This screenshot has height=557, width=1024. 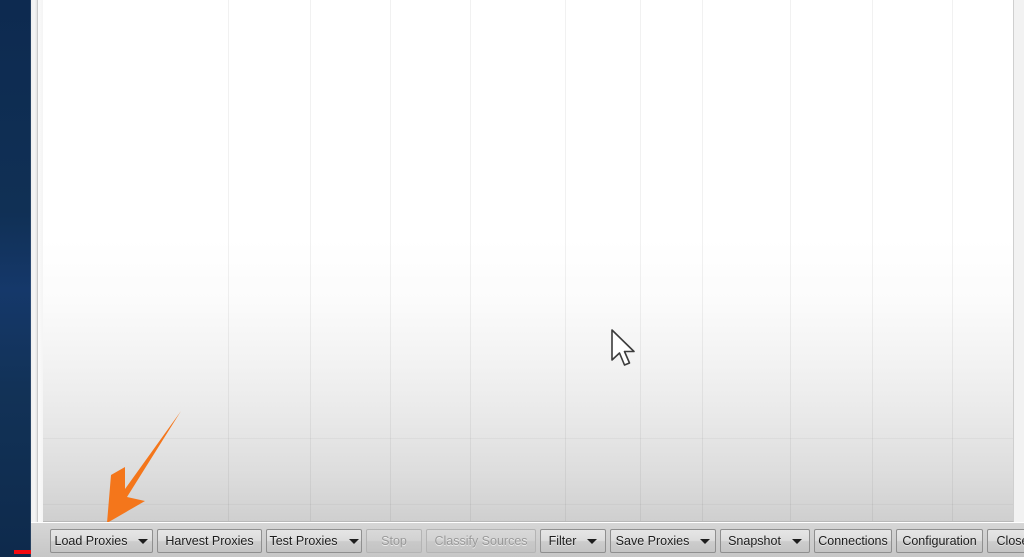 I want to click on close-button: Close, so click(x=1005, y=541).